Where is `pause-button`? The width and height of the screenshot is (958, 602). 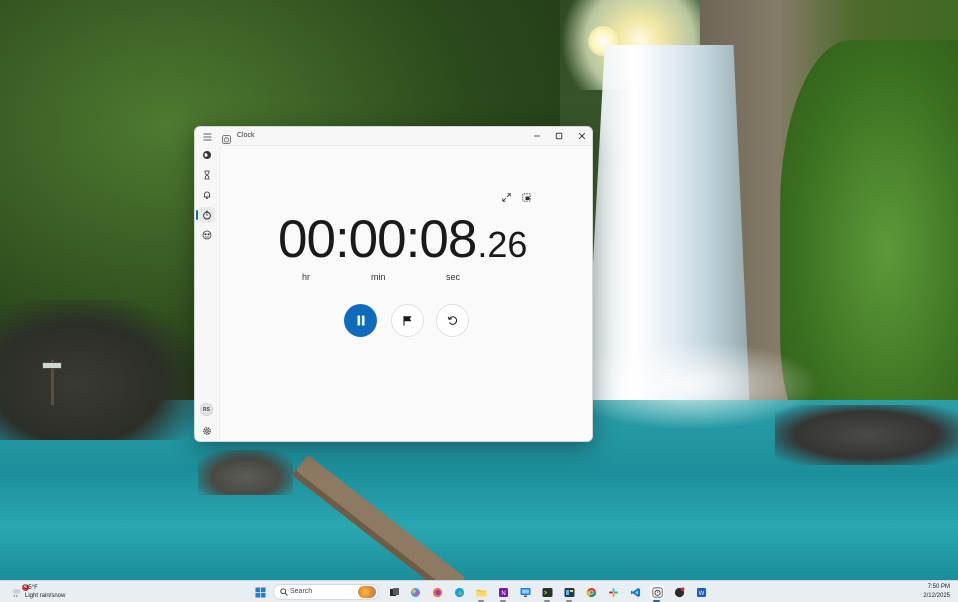
pause-button is located at coordinates (360, 320).